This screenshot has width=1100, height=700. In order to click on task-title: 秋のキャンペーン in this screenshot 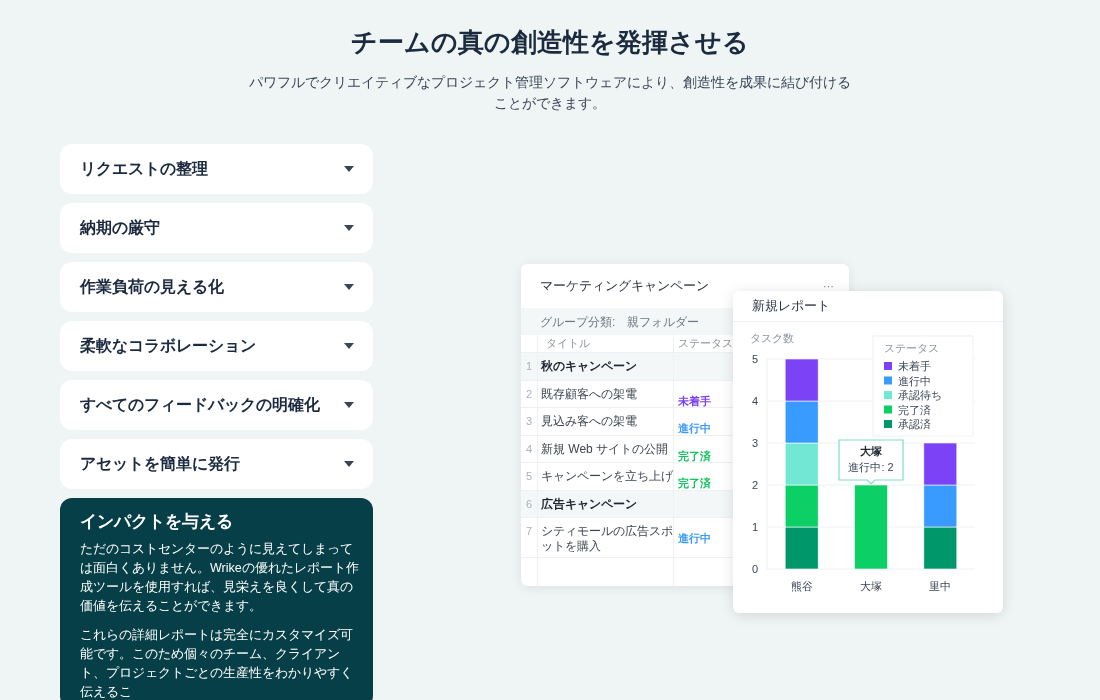, I will do `click(589, 366)`.